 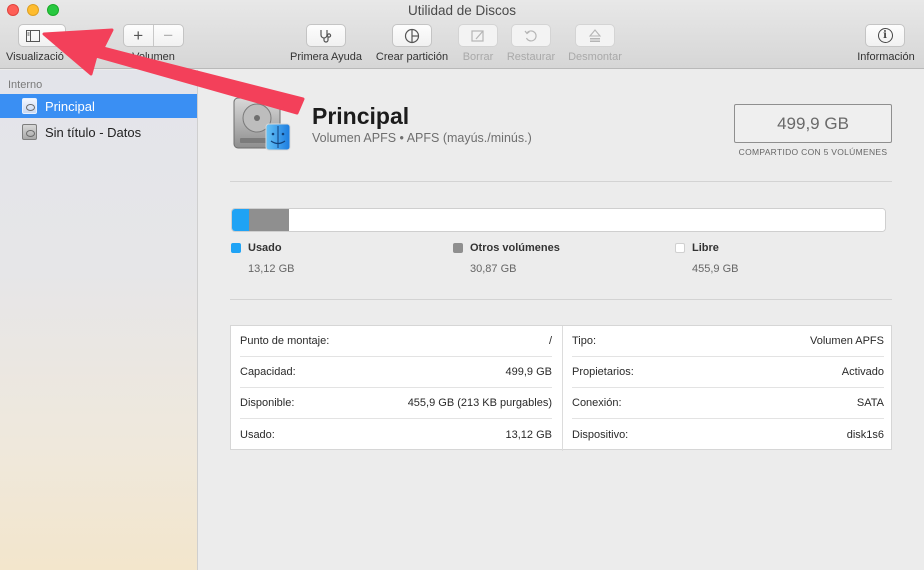 I want to click on legend-value: 455,9 GB, so click(x=715, y=269).